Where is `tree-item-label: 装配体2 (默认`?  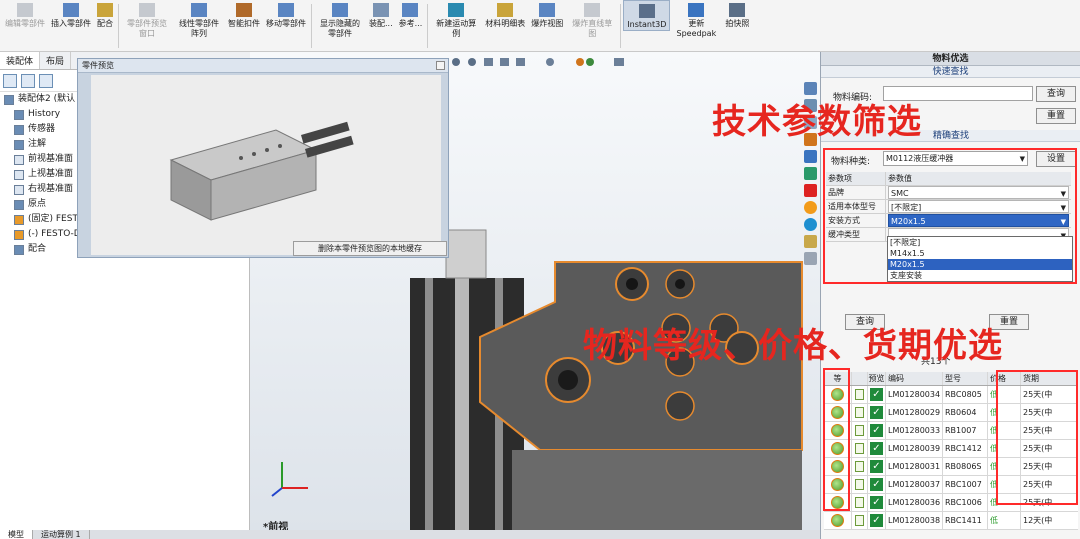 tree-item-label: 装配体2 (默认 is located at coordinates (47, 99).